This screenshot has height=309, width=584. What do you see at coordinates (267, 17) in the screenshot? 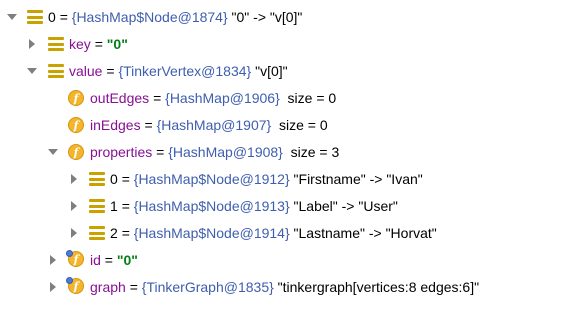
I see `row-value: "0" -> "v[0]"` at bounding box center [267, 17].